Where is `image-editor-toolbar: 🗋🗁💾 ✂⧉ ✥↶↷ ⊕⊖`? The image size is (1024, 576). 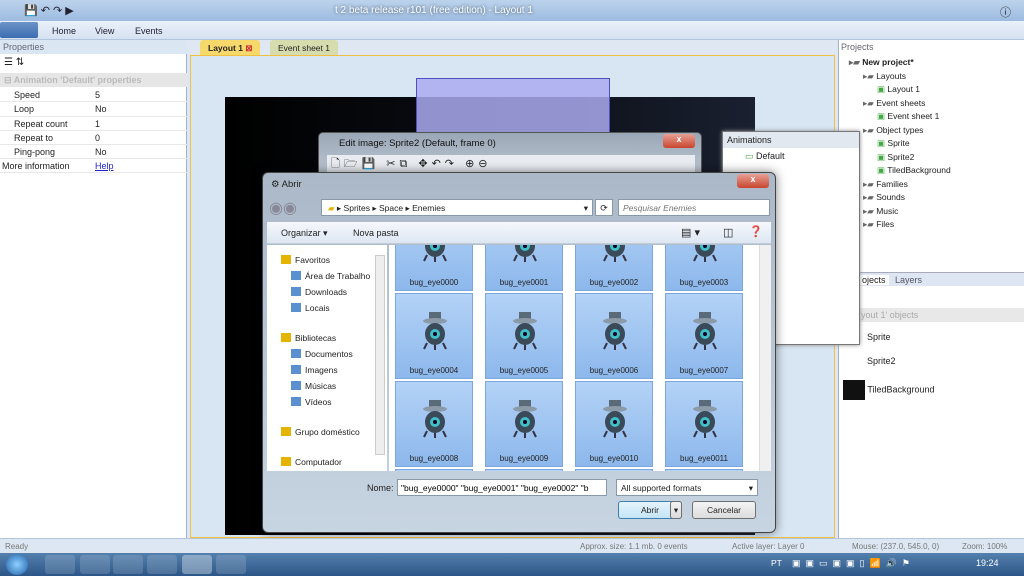
image-editor-toolbar: 🗋🗁💾 ✂⧉ ✥↶↷ ⊕⊖ is located at coordinates (511, 164).